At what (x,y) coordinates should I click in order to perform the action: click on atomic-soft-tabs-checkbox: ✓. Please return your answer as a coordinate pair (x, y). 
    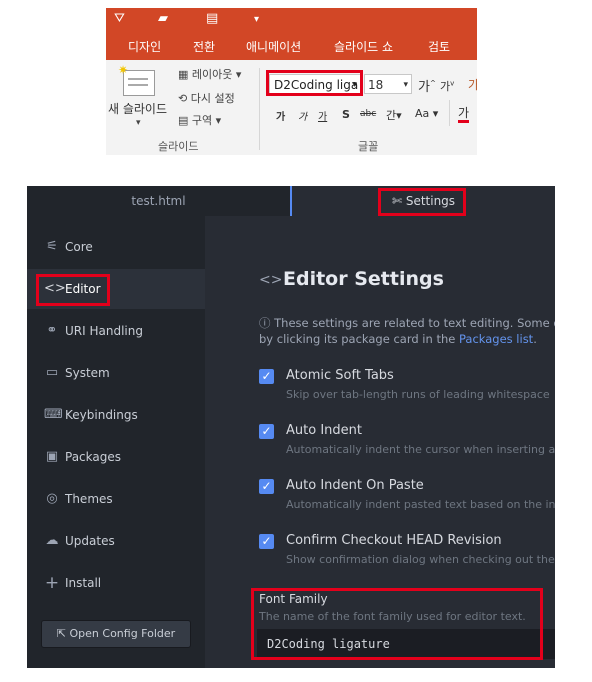
    Looking at the image, I should click on (266, 376).